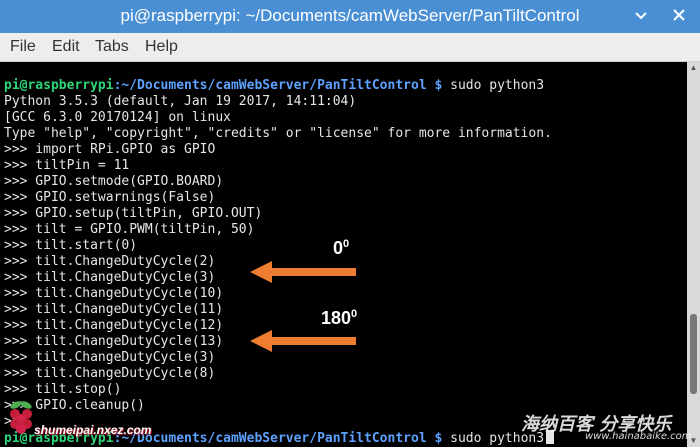 This screenshot has height=447, width=700. Describe the element at coordinates (693, 254) in the screenshot. I see `terminal-scrollbar: ▲ ▼` at that location.